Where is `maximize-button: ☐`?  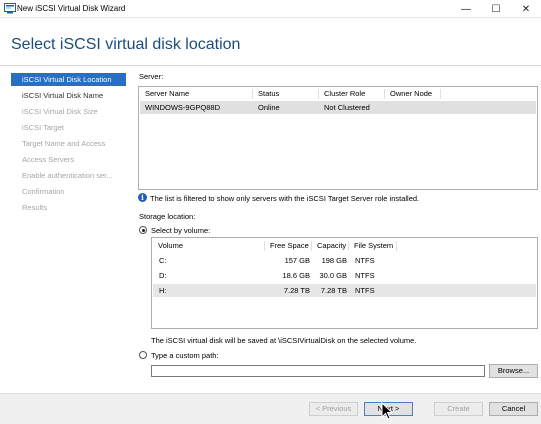 maximize-button: ☐ is located at coordinates (496, 9).